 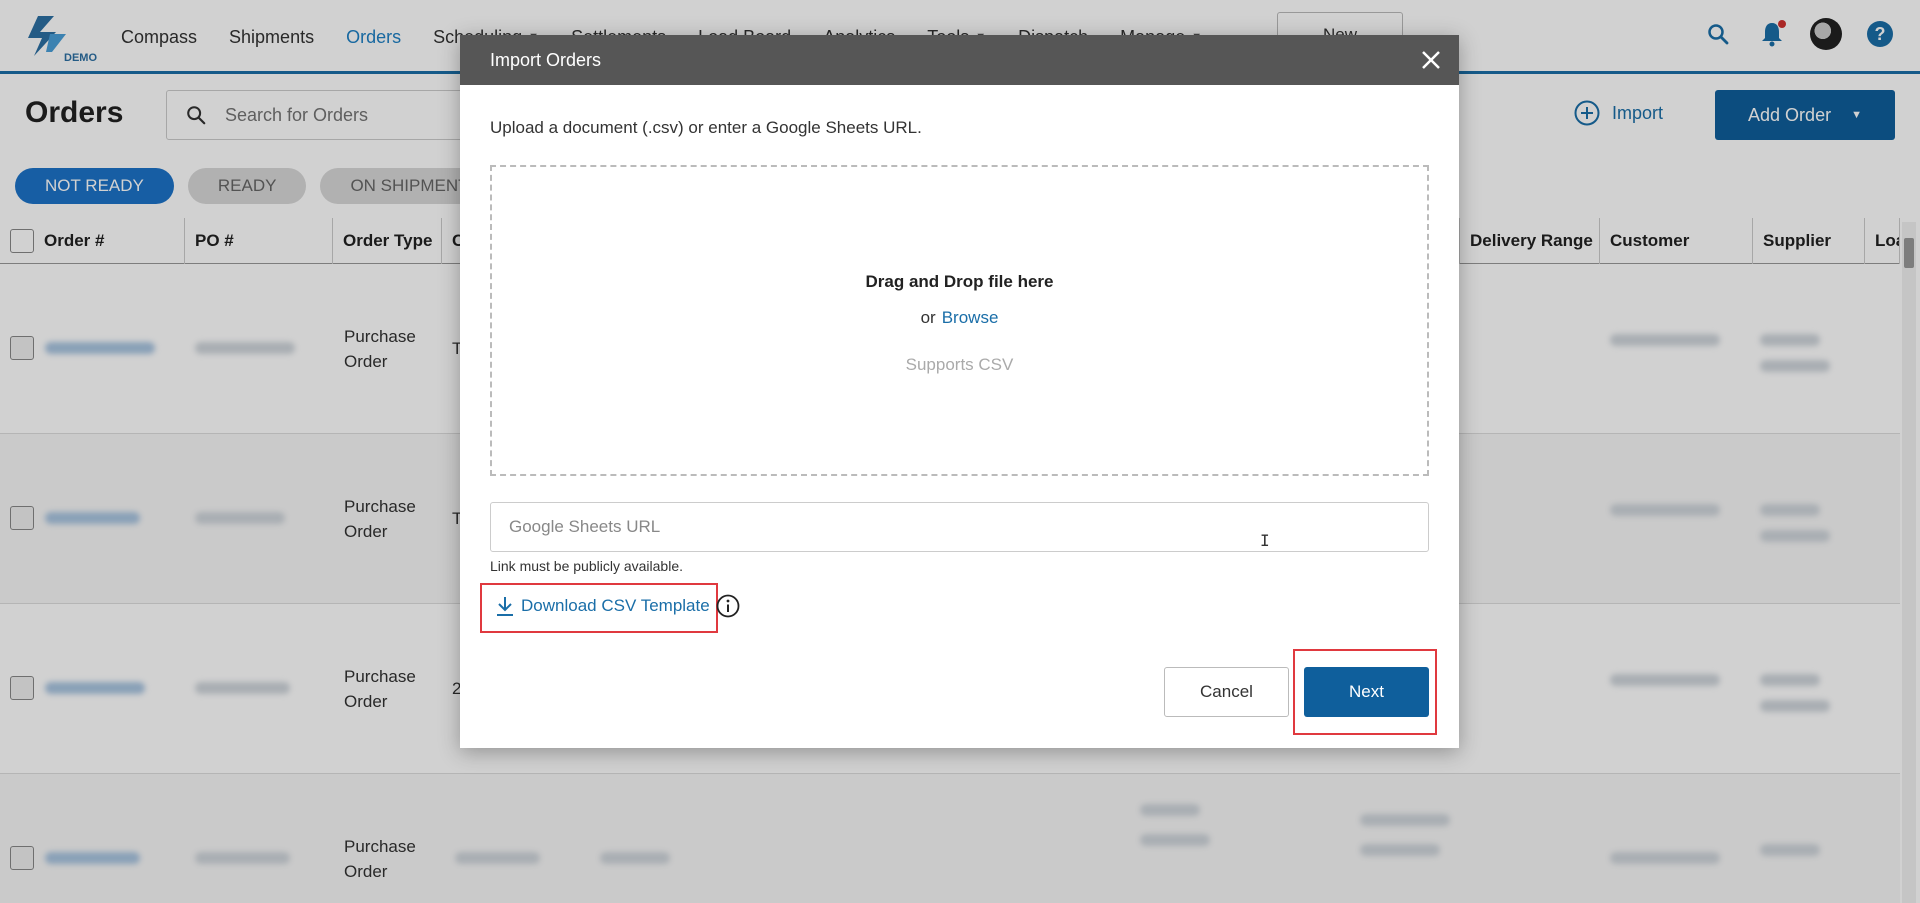 I want to click on text-cursor-icon: I, so click(x=1265, y=540).